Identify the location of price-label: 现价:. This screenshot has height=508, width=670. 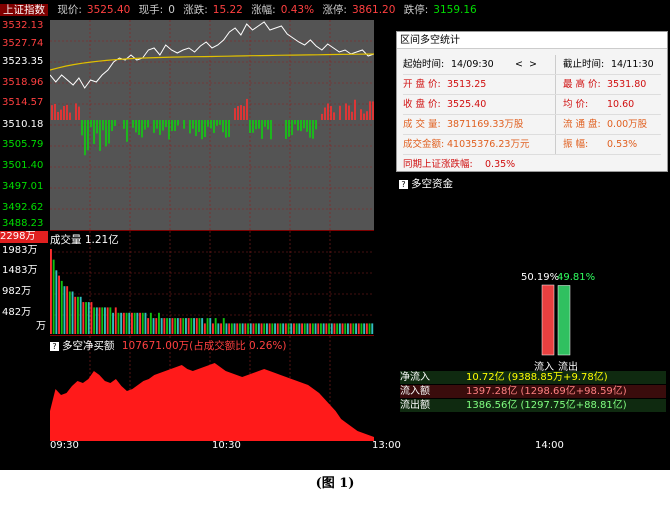
(69, 10).